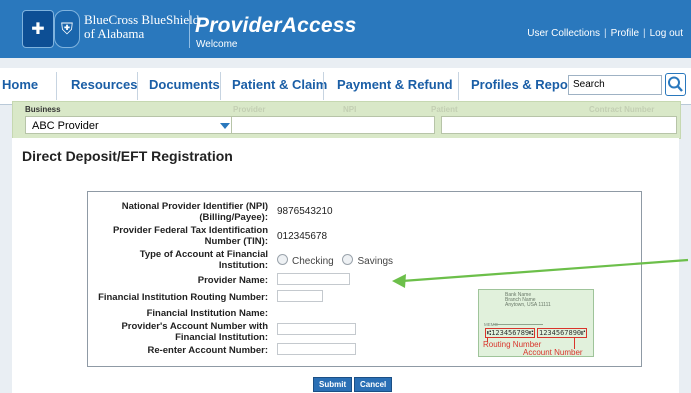 This screenshot has width=691, height=393. I want to click on brand-name: BlueCross BlueShield, so click(142, 19).